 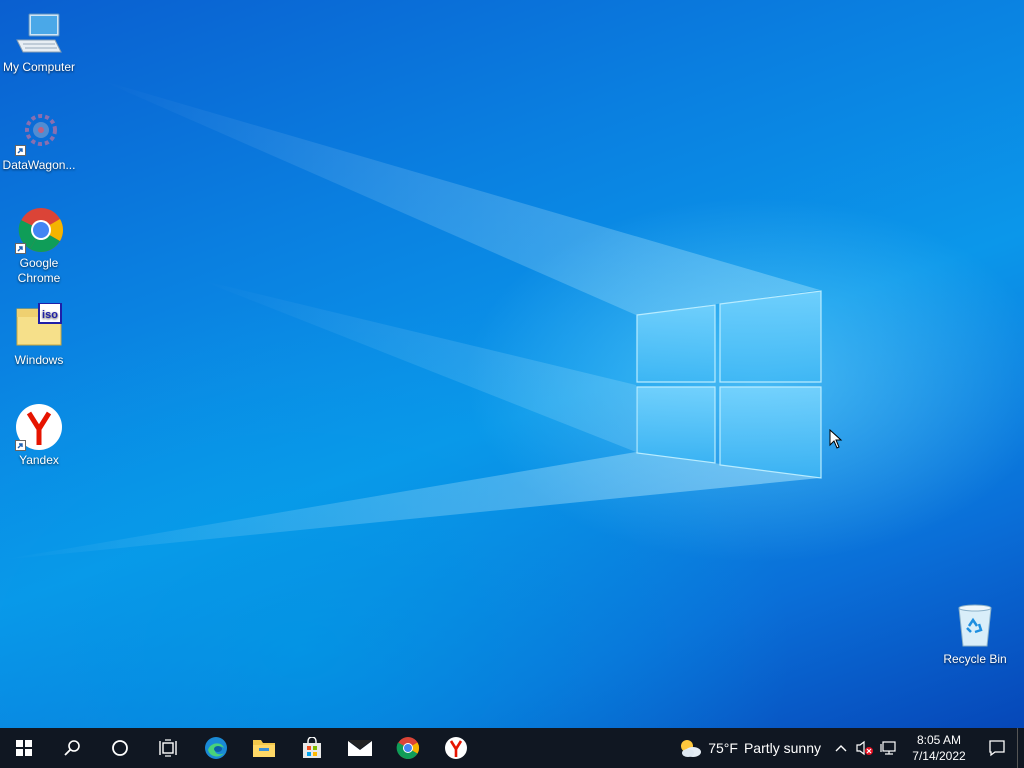 What do you see at coordinates (939, 756) in the screenshot?
I see `clock-date: 7/14/2022` at bounding box center [939, 756].